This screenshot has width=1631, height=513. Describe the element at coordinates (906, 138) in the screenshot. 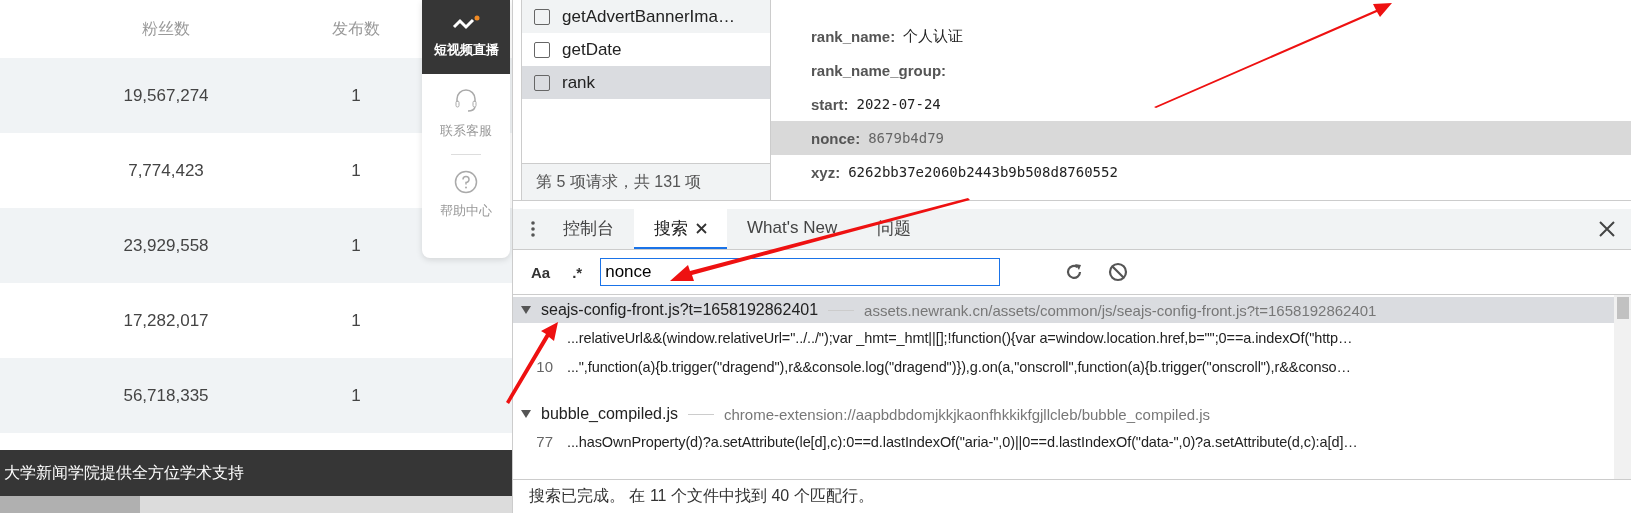

I see `payload-value: 8679b4d79` at that location.